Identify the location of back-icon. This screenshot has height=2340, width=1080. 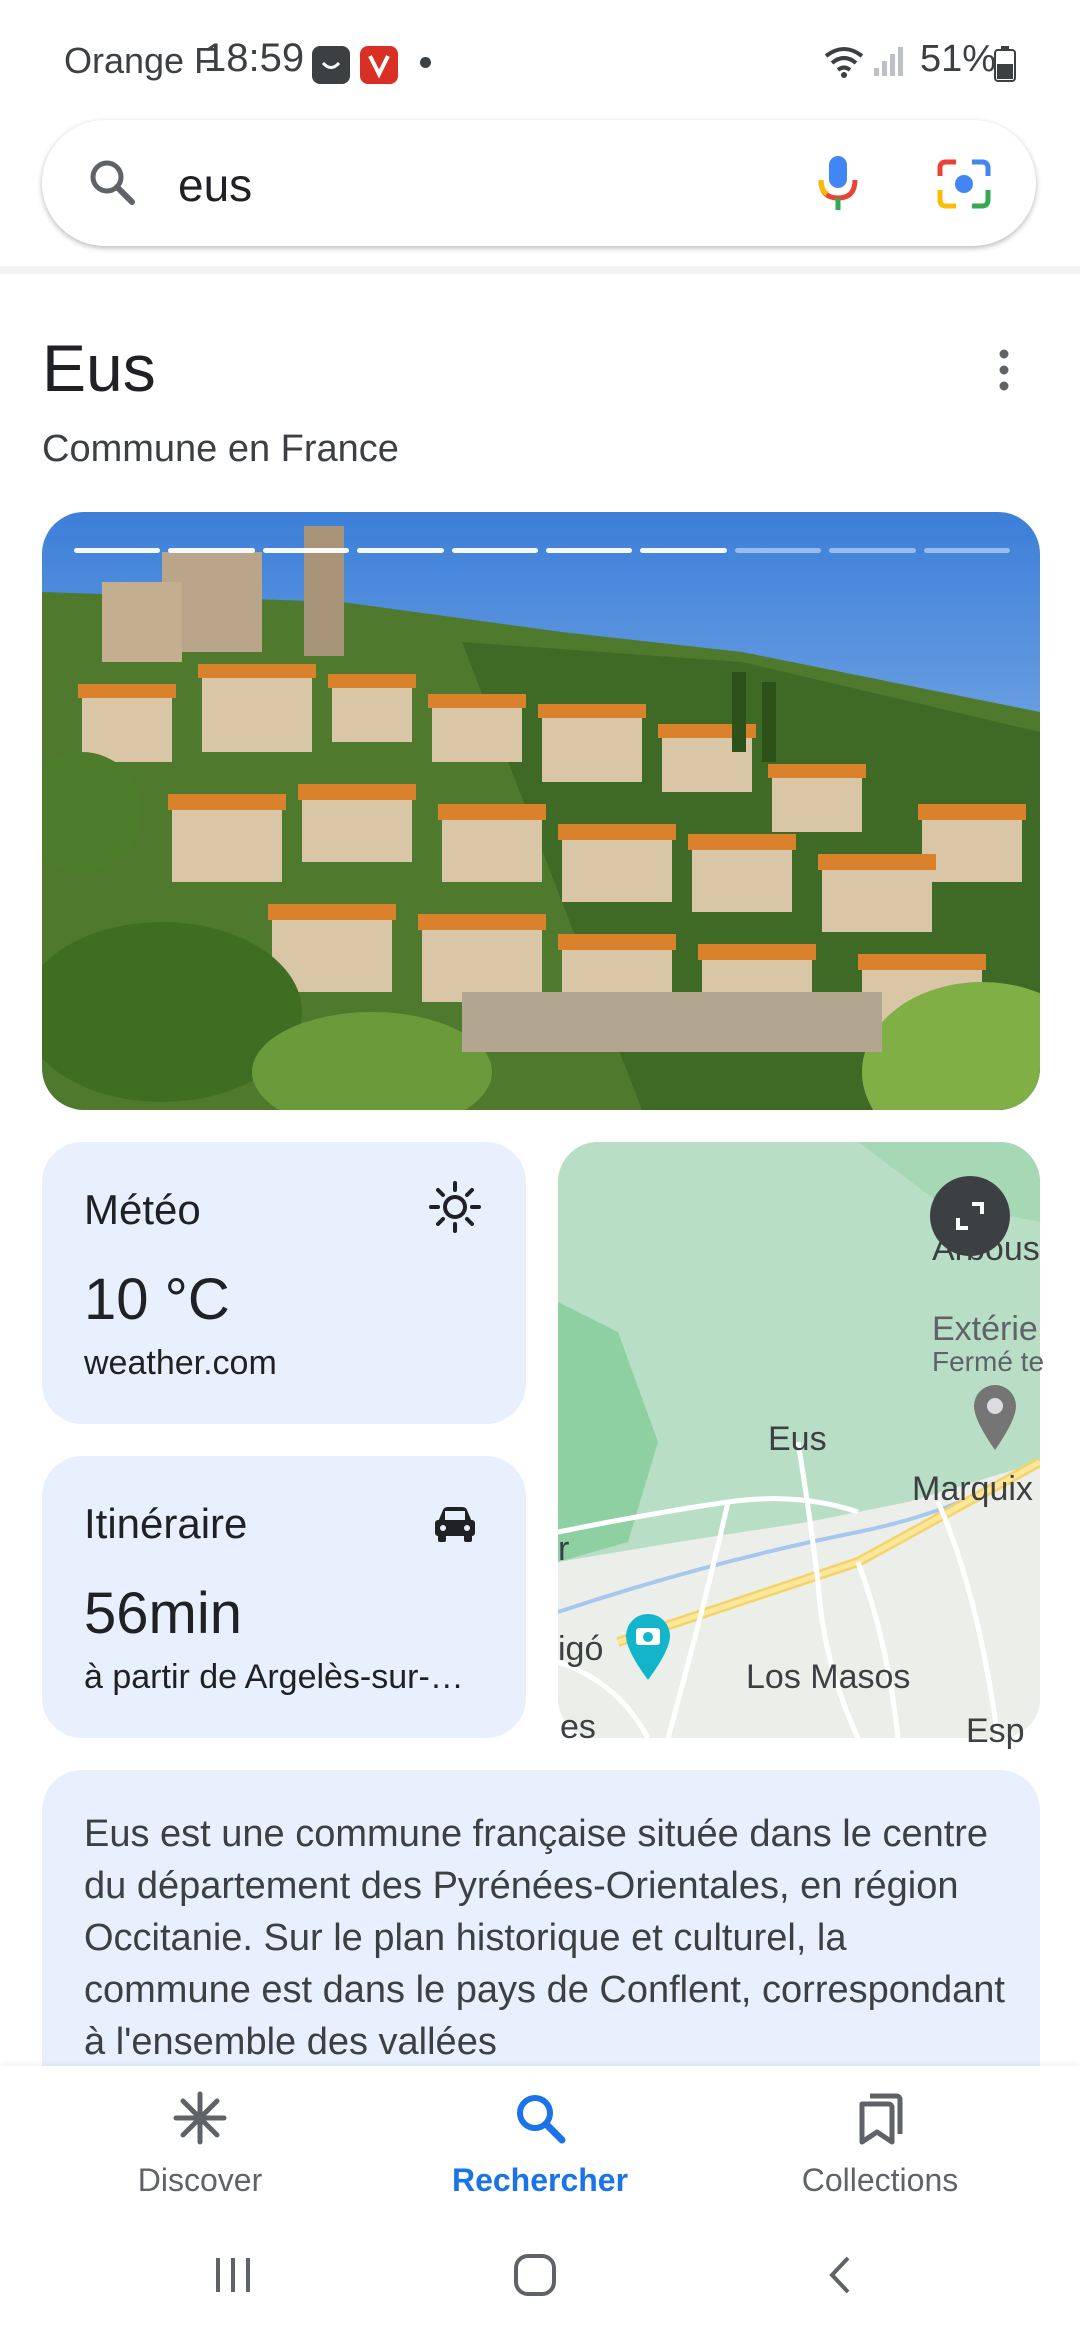
(841, 2275).